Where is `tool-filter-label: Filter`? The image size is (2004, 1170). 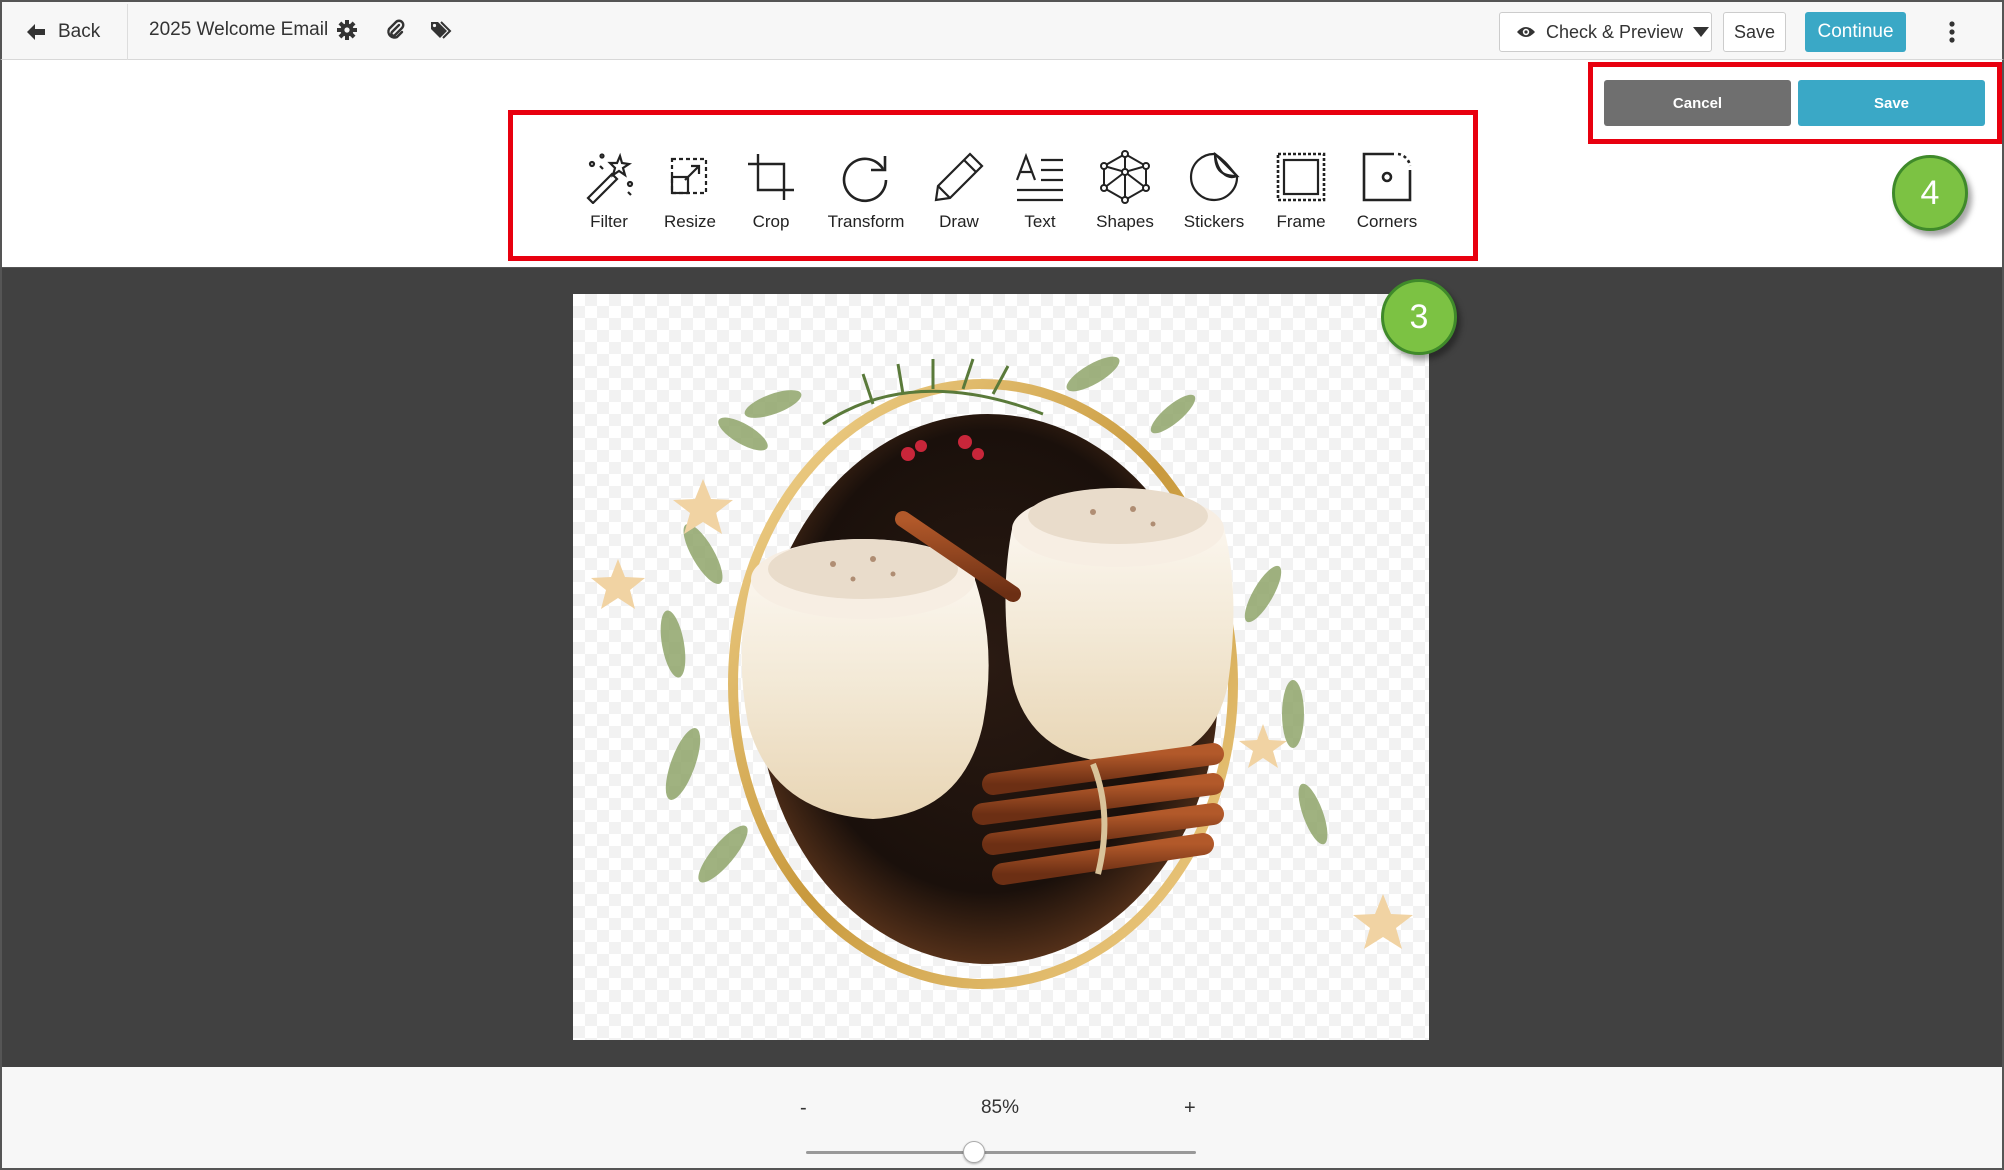
tool-filter-label: Filter is located at coordinates (609, 221).